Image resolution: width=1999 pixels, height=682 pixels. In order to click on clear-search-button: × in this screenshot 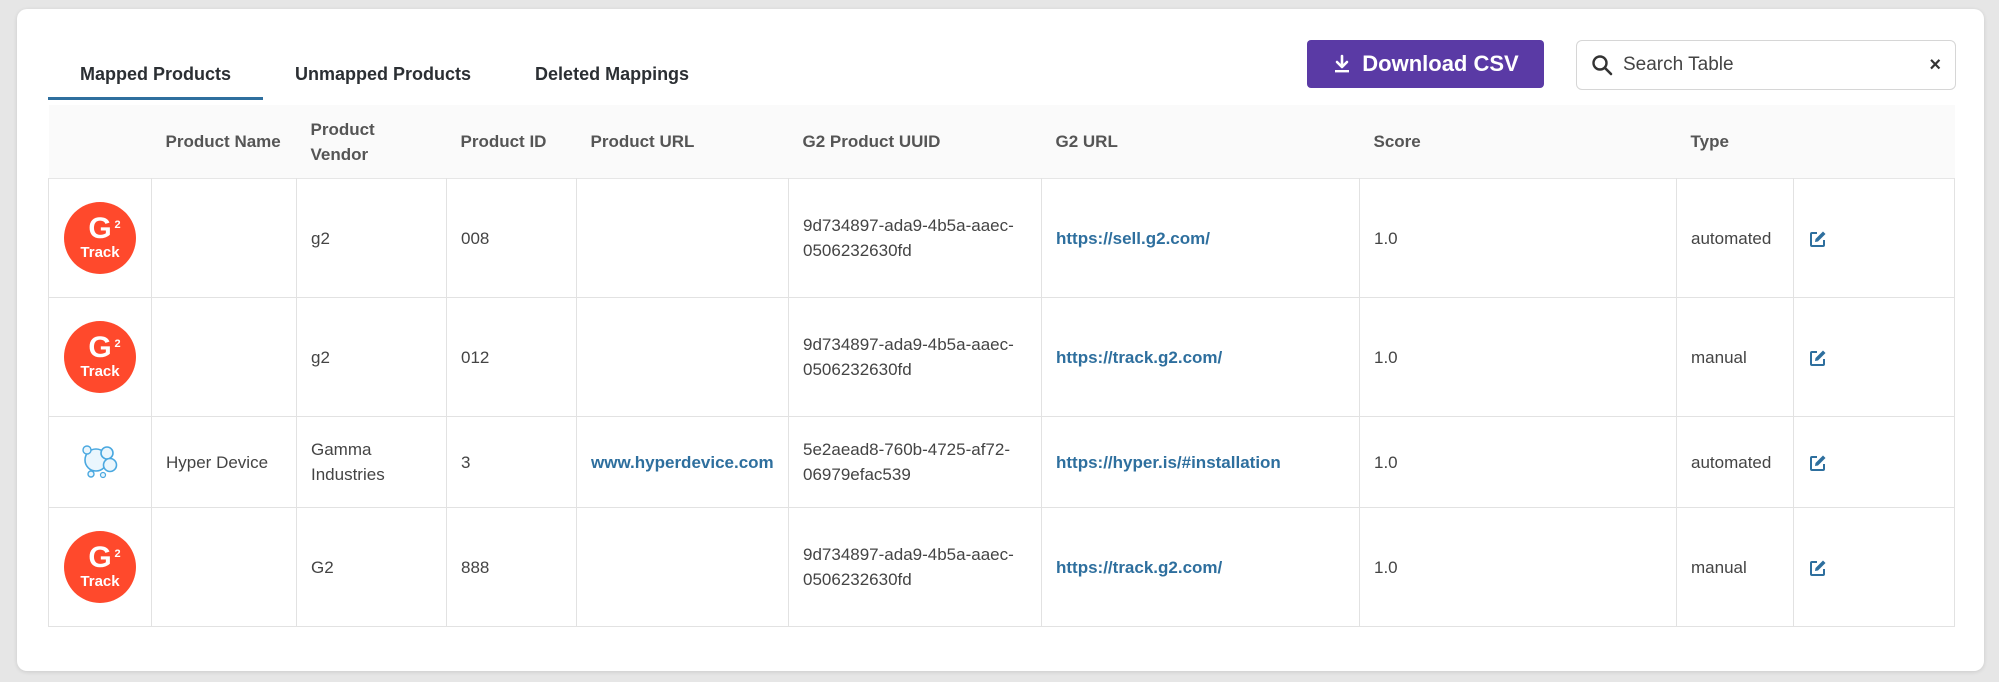, I will do `click(1932, 65)`.